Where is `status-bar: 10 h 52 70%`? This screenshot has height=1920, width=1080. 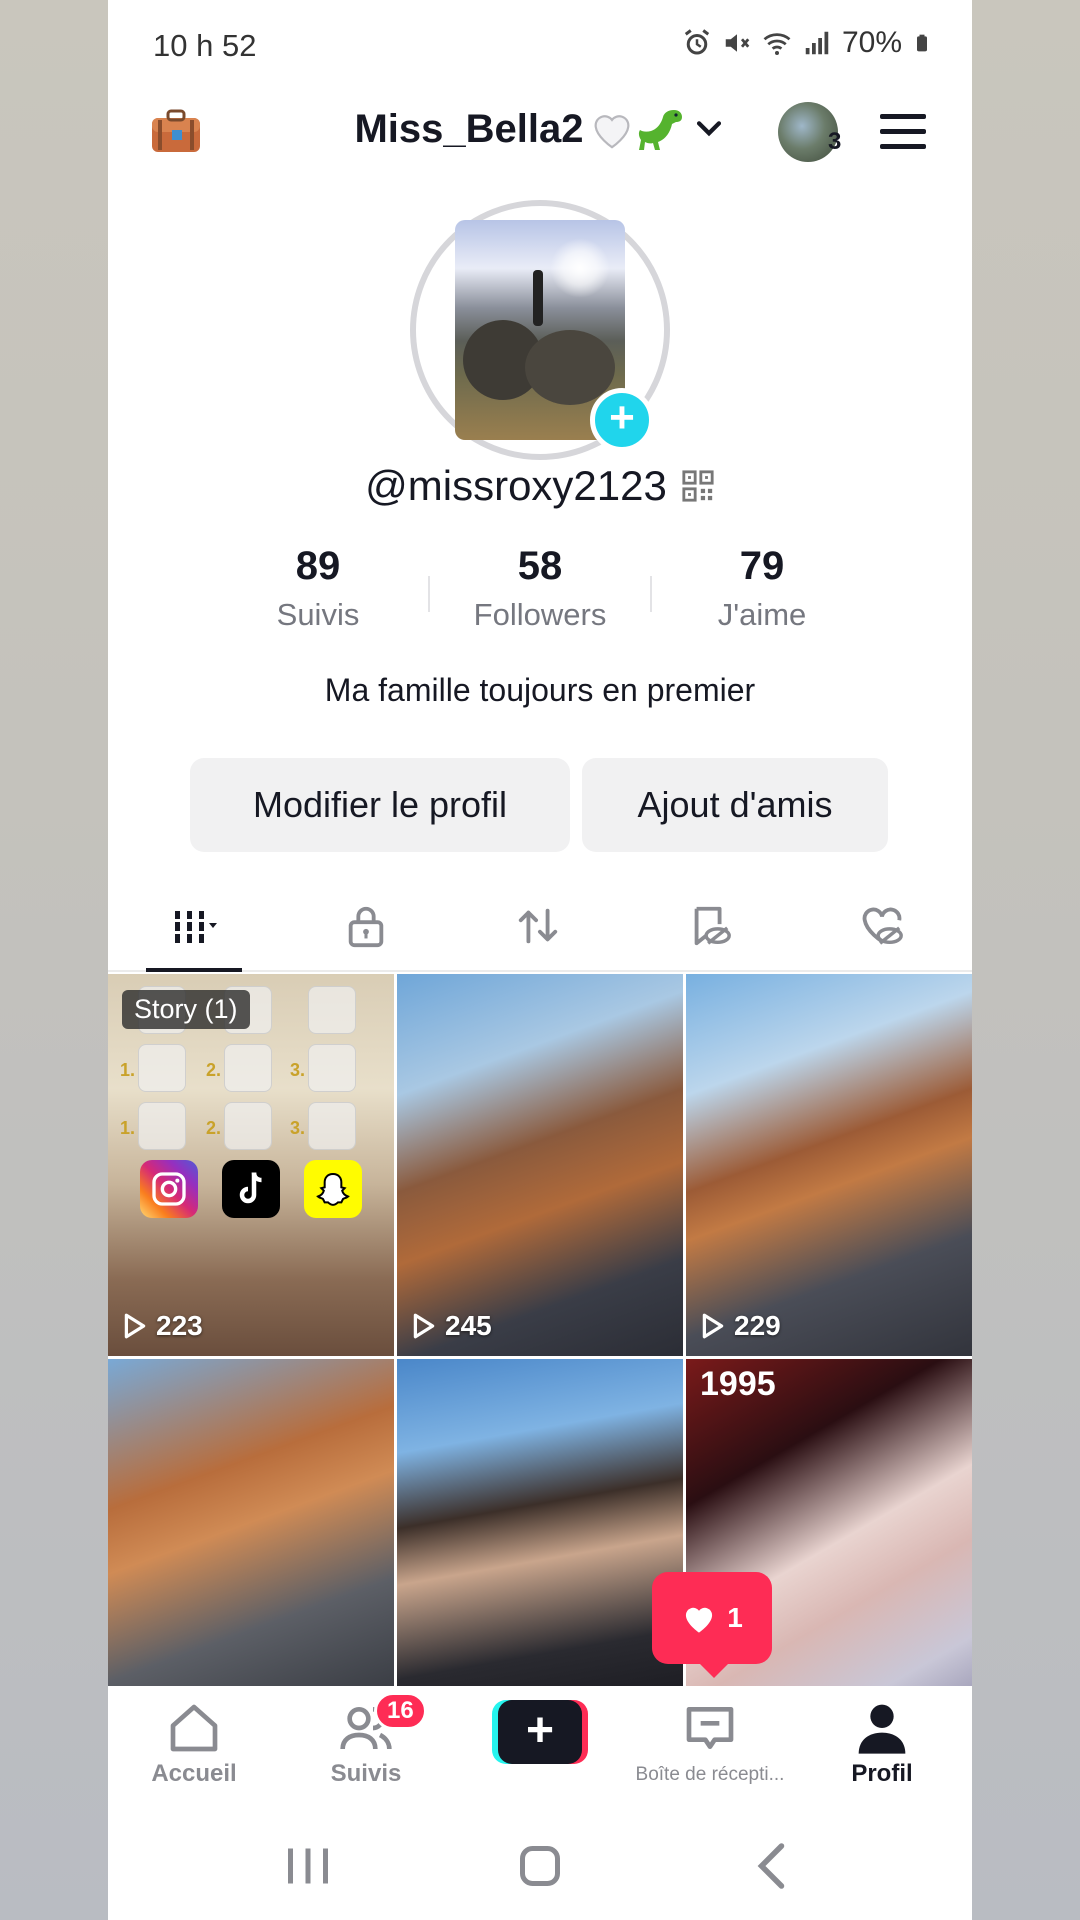 status-bar: 10 h 52 70% is located at coordinates (540, 48).